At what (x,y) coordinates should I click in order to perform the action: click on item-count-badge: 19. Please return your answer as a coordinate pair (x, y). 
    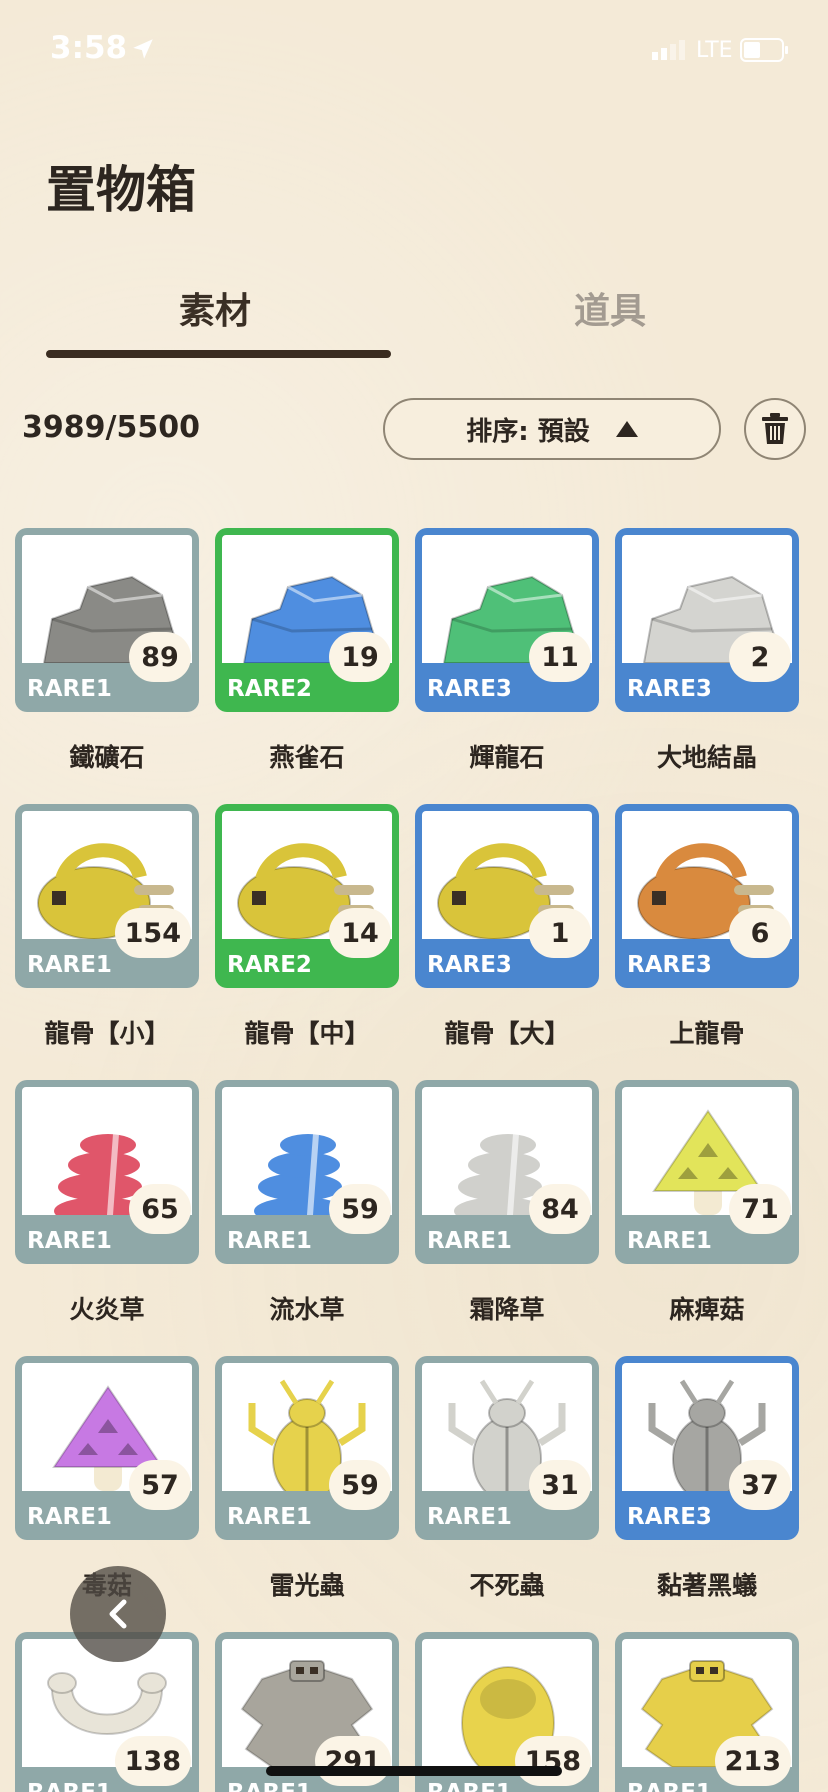
    Looking at the image, I should click on (360, 657).